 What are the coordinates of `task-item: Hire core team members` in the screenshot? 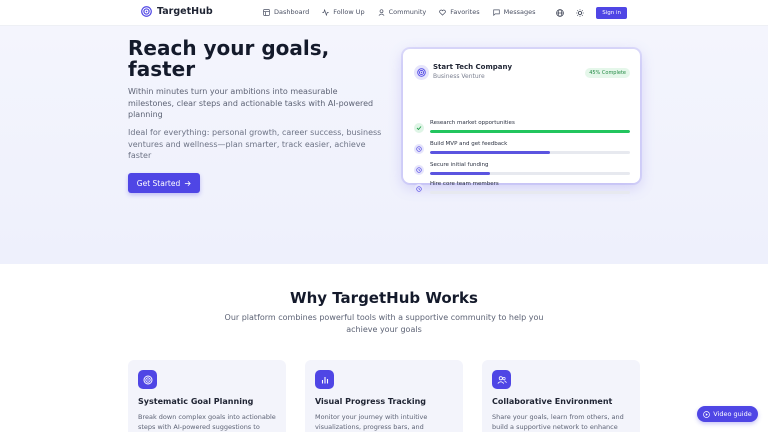 It's located at (522, 191).